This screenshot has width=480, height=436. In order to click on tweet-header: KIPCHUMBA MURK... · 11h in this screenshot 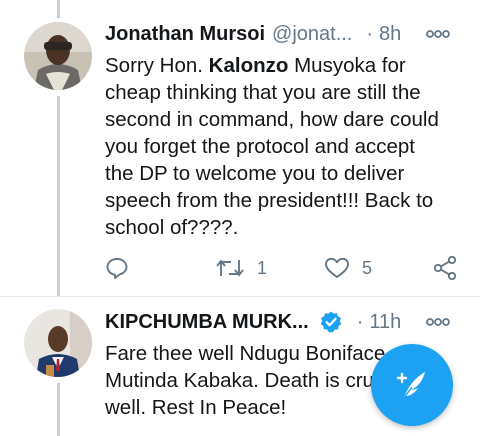, I will do `click(277, 322)`.